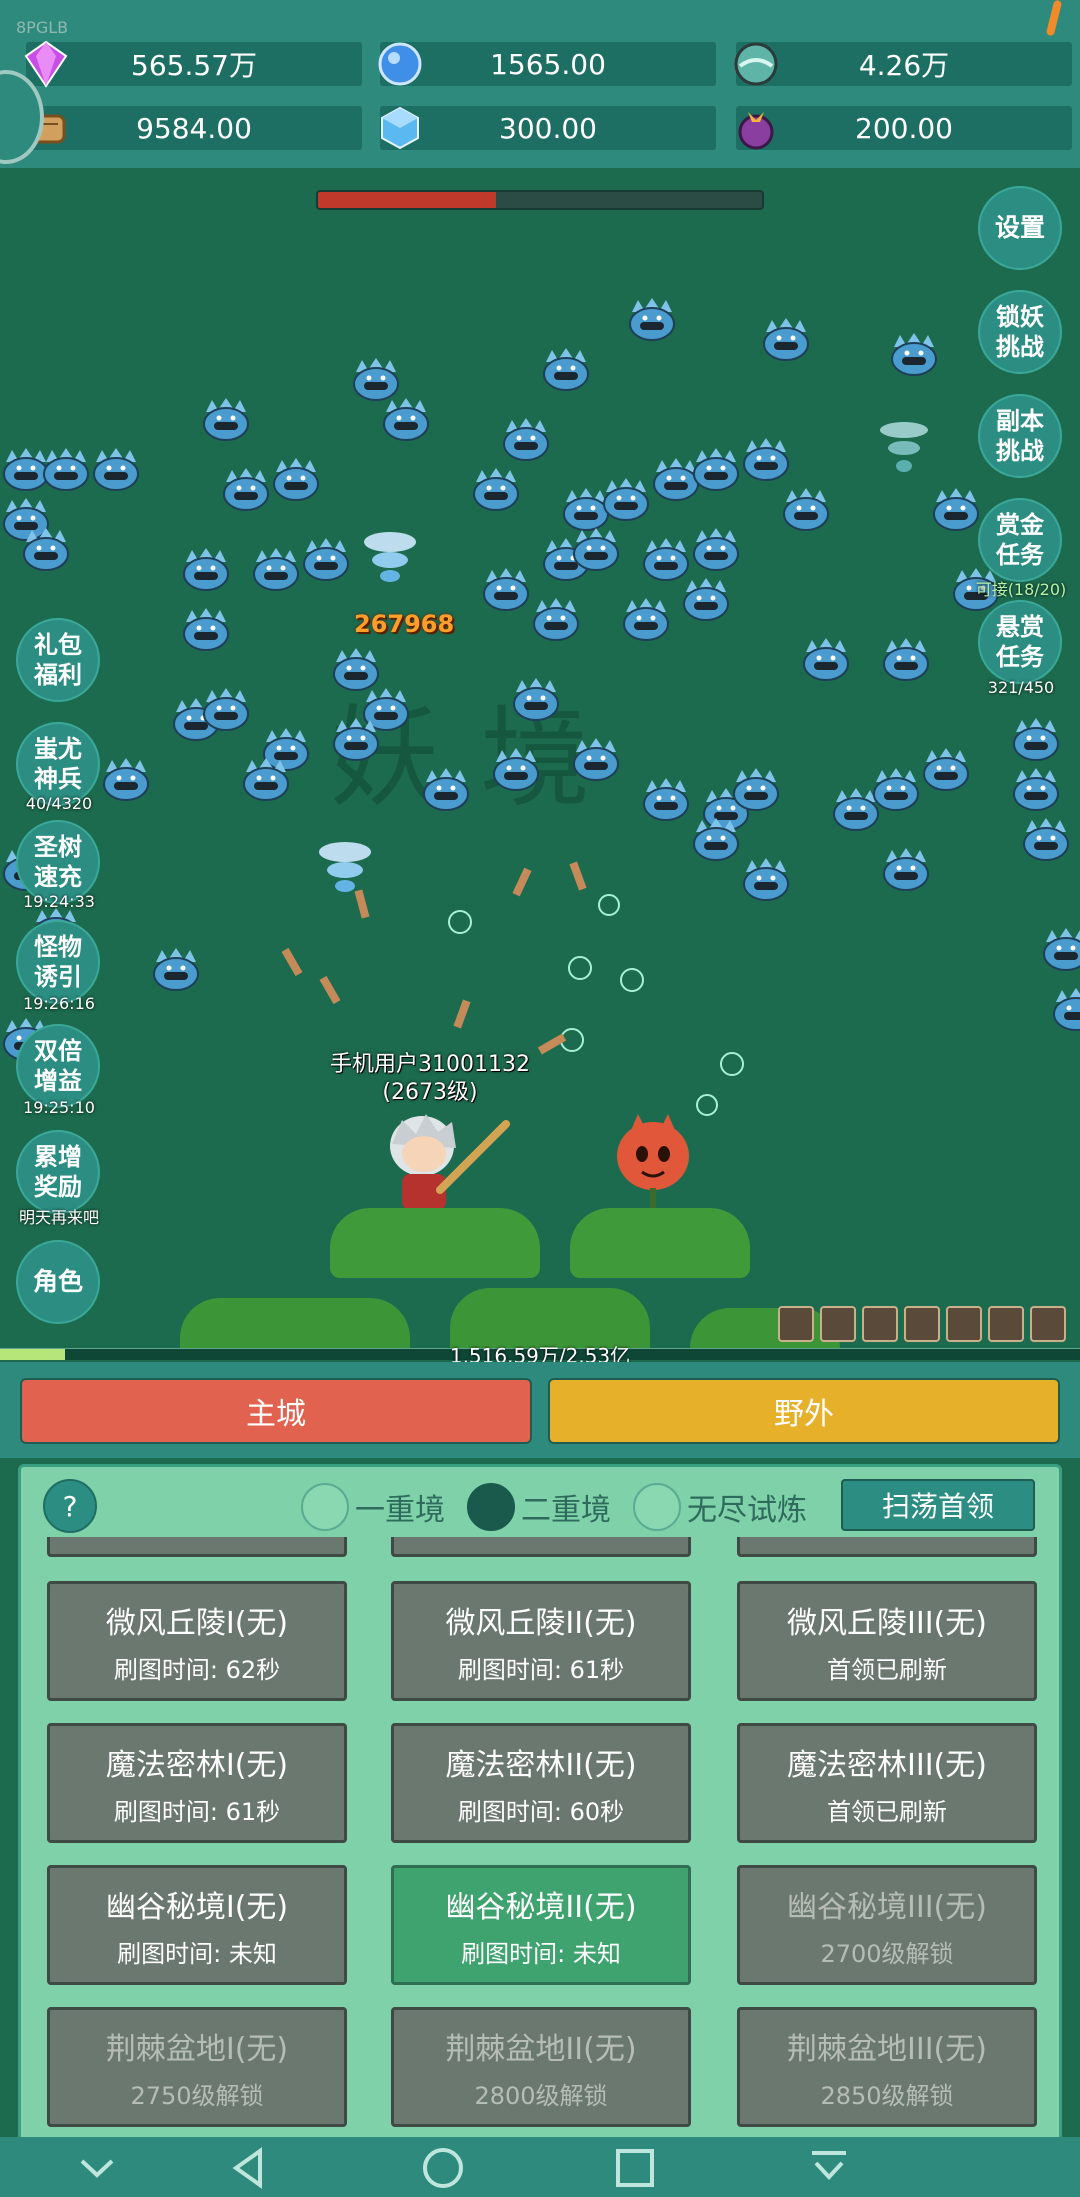 The width and height of the screenshot is (1080, 2197). Describe the element at coordinates (541, 1783) in the screenshot. I see `map-card: 魔法密林II(无) 刷图时间: 60秒` at that location.